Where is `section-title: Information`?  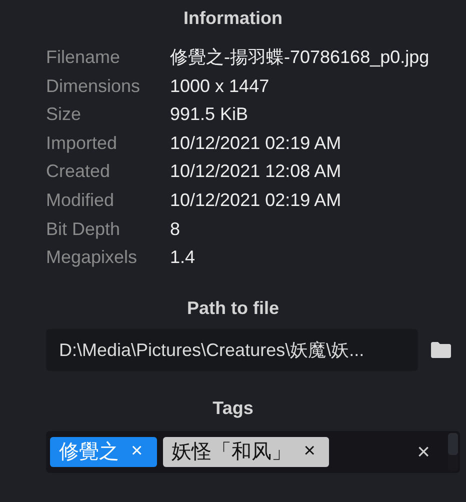 section-title: Information is located at coordinates (233, 18).